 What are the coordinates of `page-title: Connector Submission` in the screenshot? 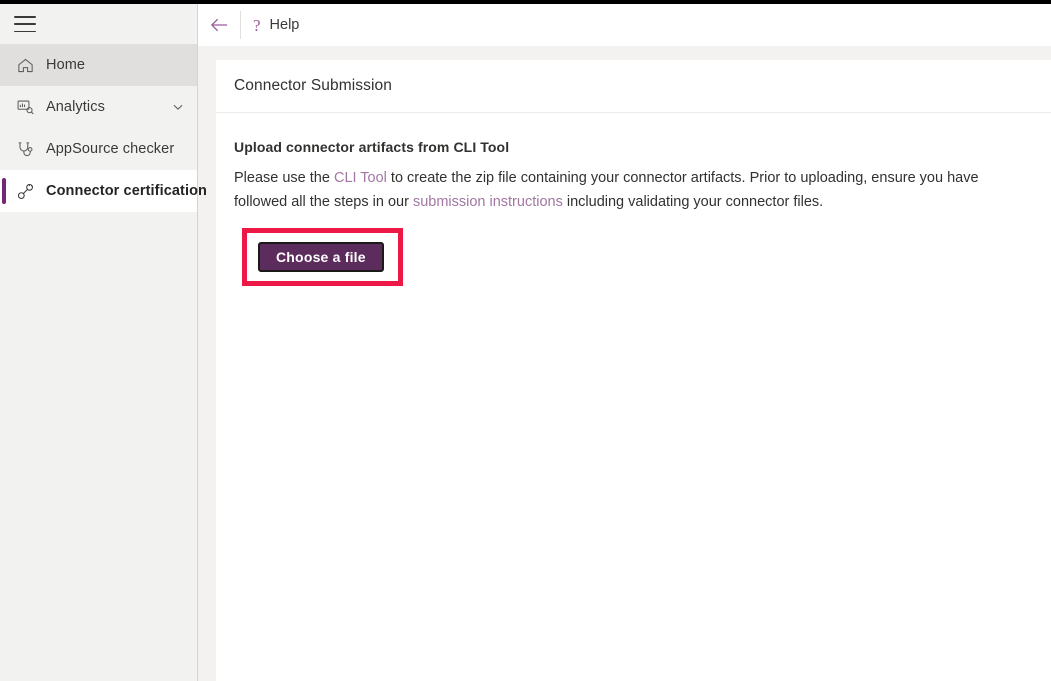 It's located at (313, 85).